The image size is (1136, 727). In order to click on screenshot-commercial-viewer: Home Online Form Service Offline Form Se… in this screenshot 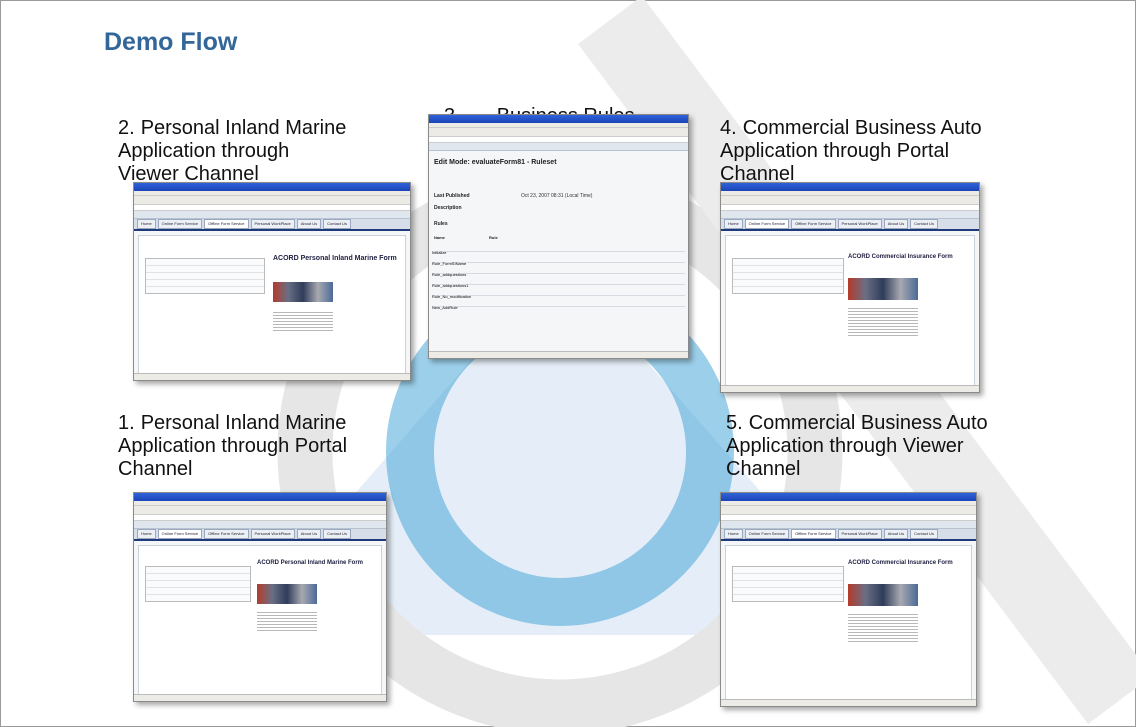, I will do `click(848, 599)`.